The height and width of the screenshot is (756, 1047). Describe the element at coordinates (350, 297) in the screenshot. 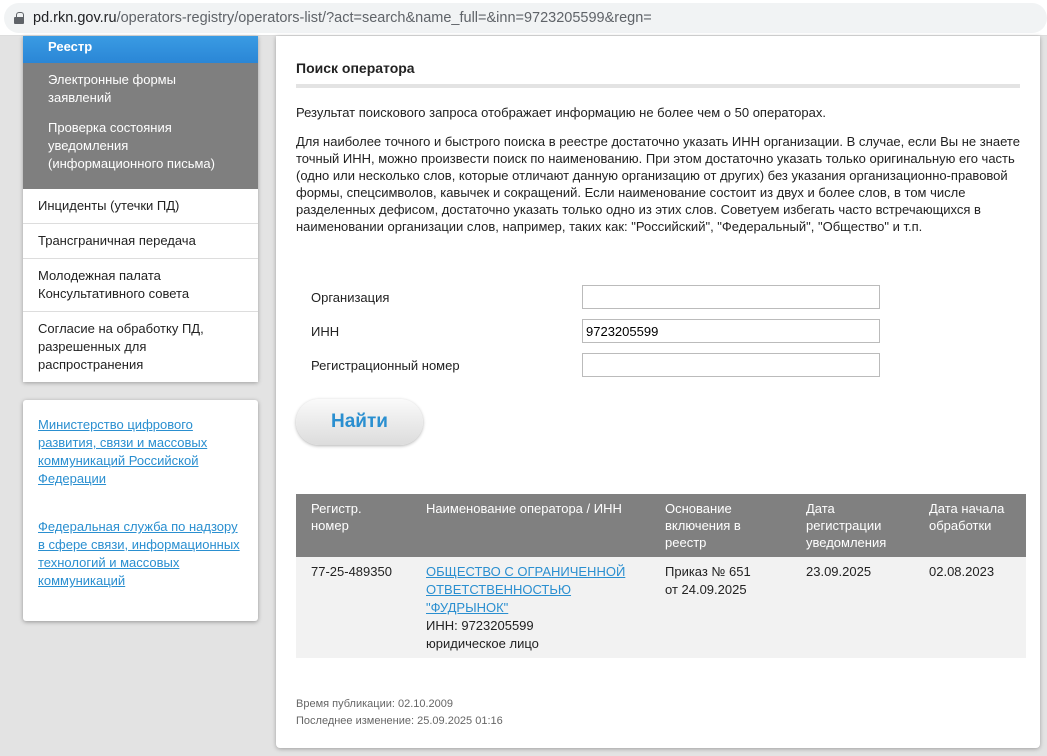

I see `org-label: Организация` at that location.